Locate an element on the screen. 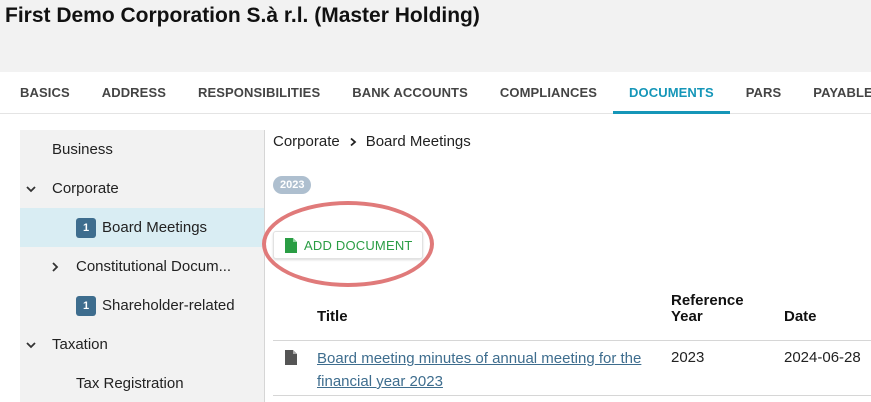 The height and width of the screenshot is (402, 871). add-document-label: ADD DOCUMENT is located at coordinates (358, 245).